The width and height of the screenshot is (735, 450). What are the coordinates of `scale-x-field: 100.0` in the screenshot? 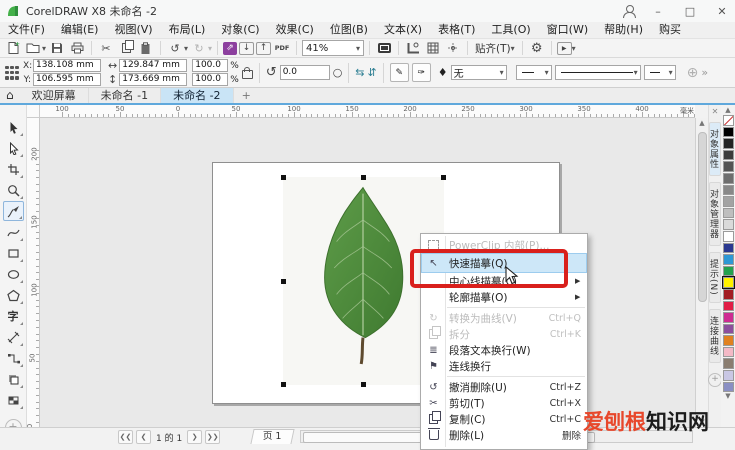 It's located at (210, 65).